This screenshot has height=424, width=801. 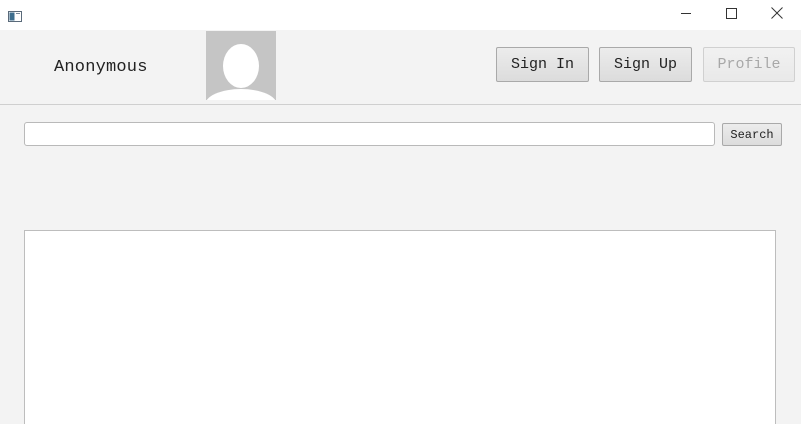 I want to click on sign-up-button: Sign Up, so click(x=645, y=64).